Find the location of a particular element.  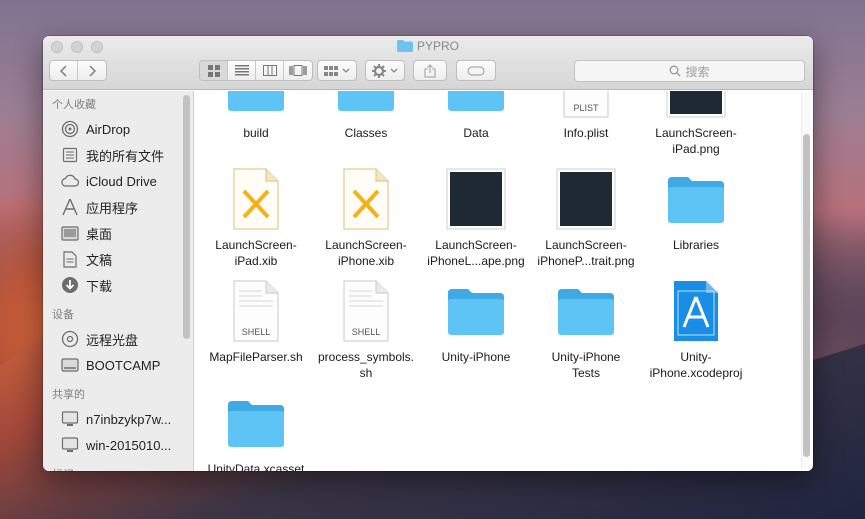

drive-icon is located at coordinates (70, 365).